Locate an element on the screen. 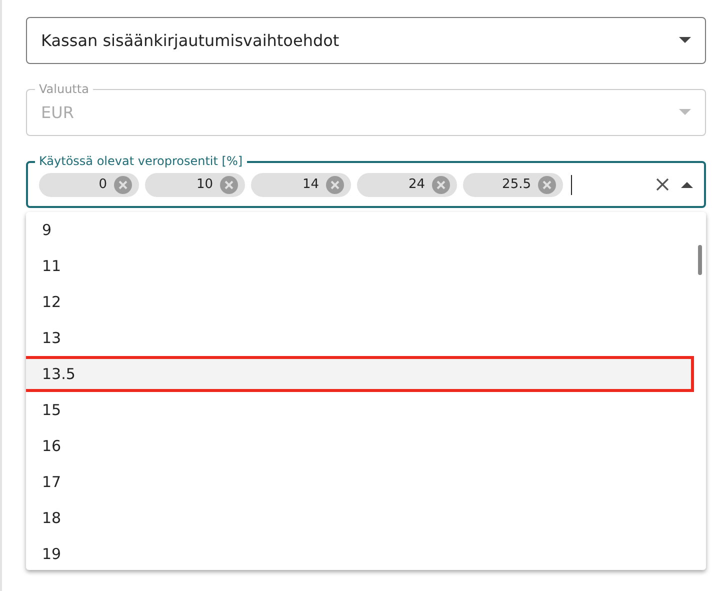 The height and width of the screenshot is (591, 721). dropdown-option: 12 is located at coordinates (360, 302).